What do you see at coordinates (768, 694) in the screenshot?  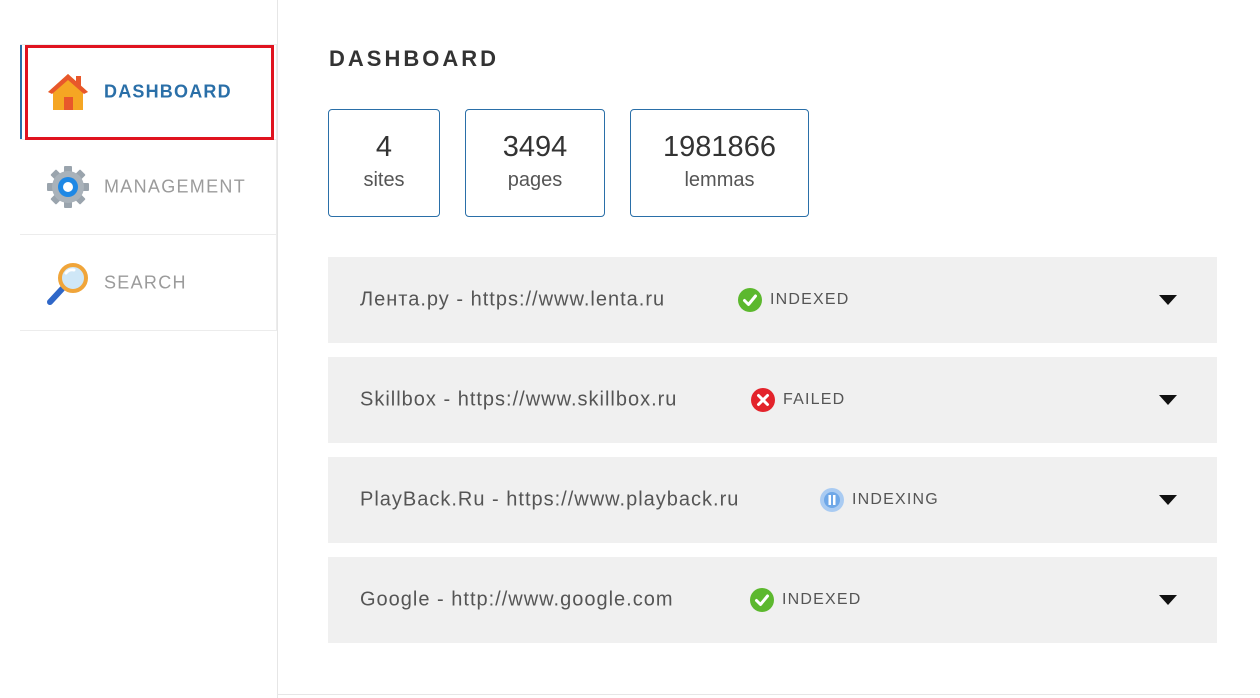 I see `content-bottom-border` at bounding box center [768, 694].